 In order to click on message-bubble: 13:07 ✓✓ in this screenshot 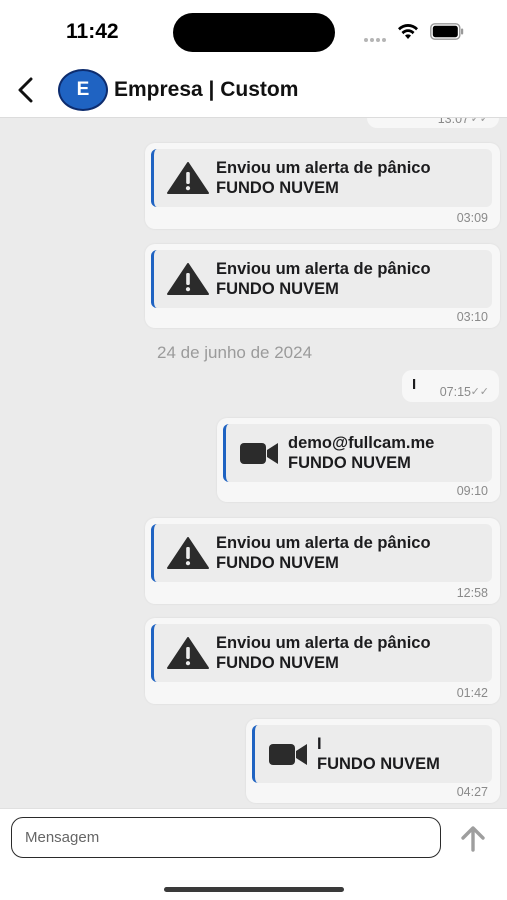, I will do `click(433, 123)`.